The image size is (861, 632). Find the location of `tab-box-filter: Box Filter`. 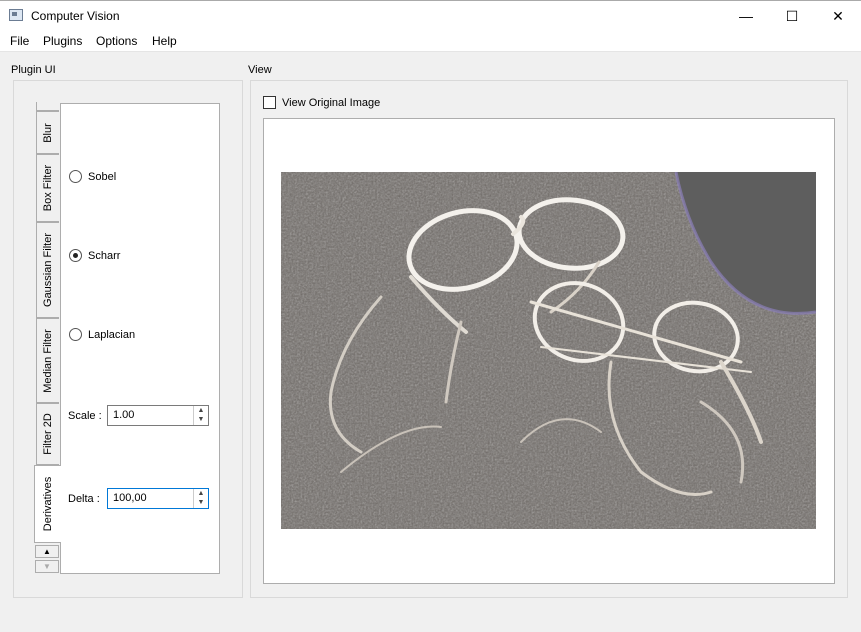

tab-box-filter: Box Filter is located at coordinates (47, 188).